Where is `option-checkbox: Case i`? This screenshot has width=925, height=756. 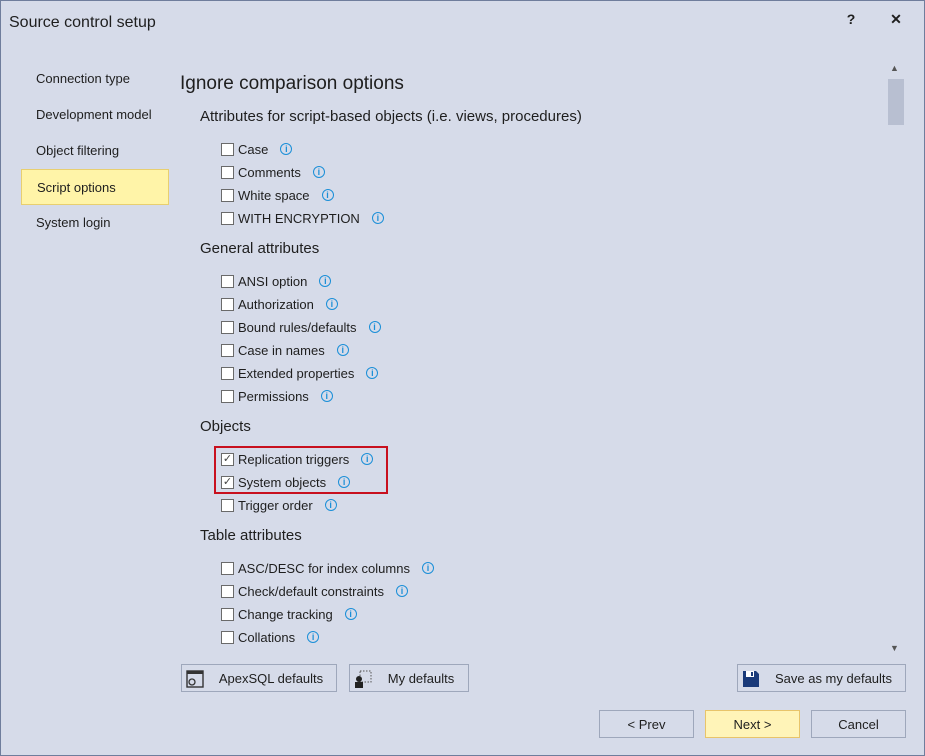 option-checkbox: Case i is located at coordinates (257, 149).